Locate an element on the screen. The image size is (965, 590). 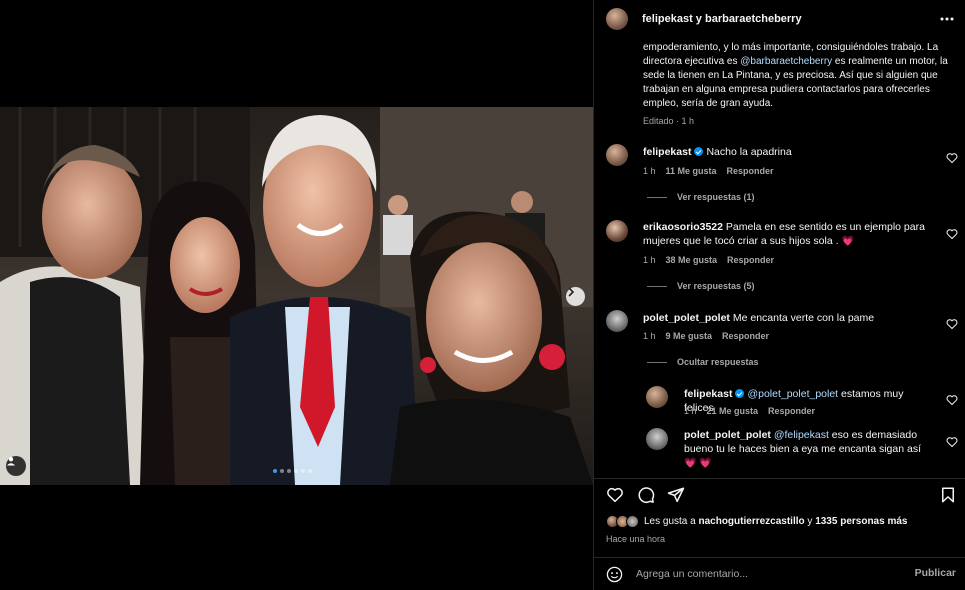
divider is located at coordinates (779, 478).